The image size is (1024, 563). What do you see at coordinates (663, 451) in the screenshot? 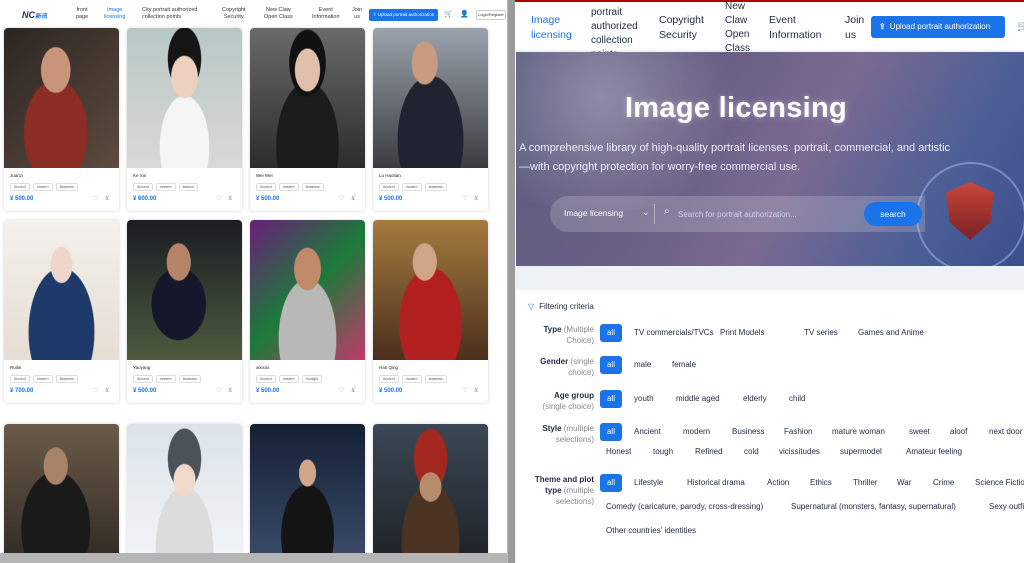
I see `filter-option: tough` at bounding box center [663, 451].